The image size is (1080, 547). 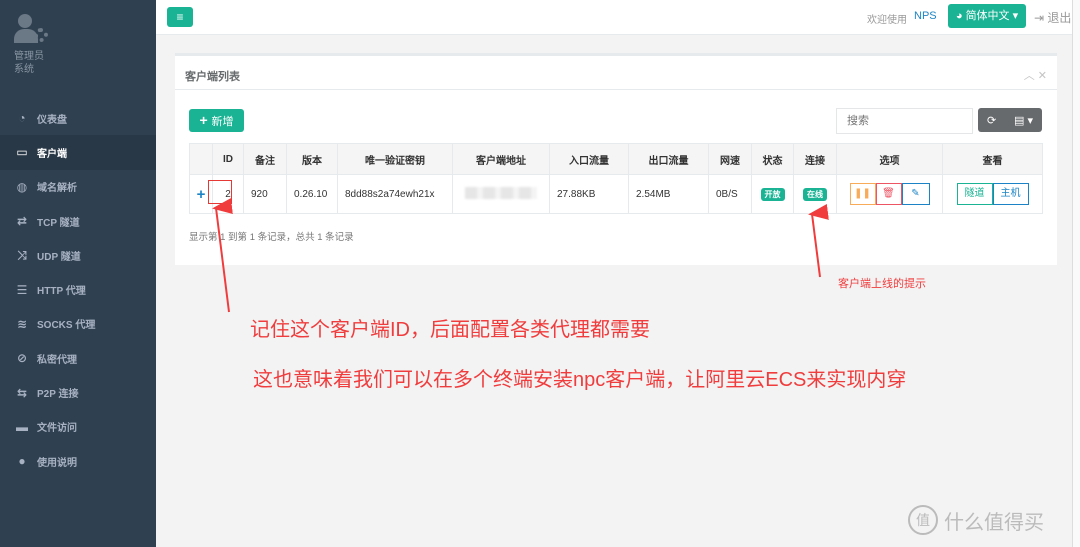 I want to click on watermark-text: 什么值得买, so click(x=994, y=522).